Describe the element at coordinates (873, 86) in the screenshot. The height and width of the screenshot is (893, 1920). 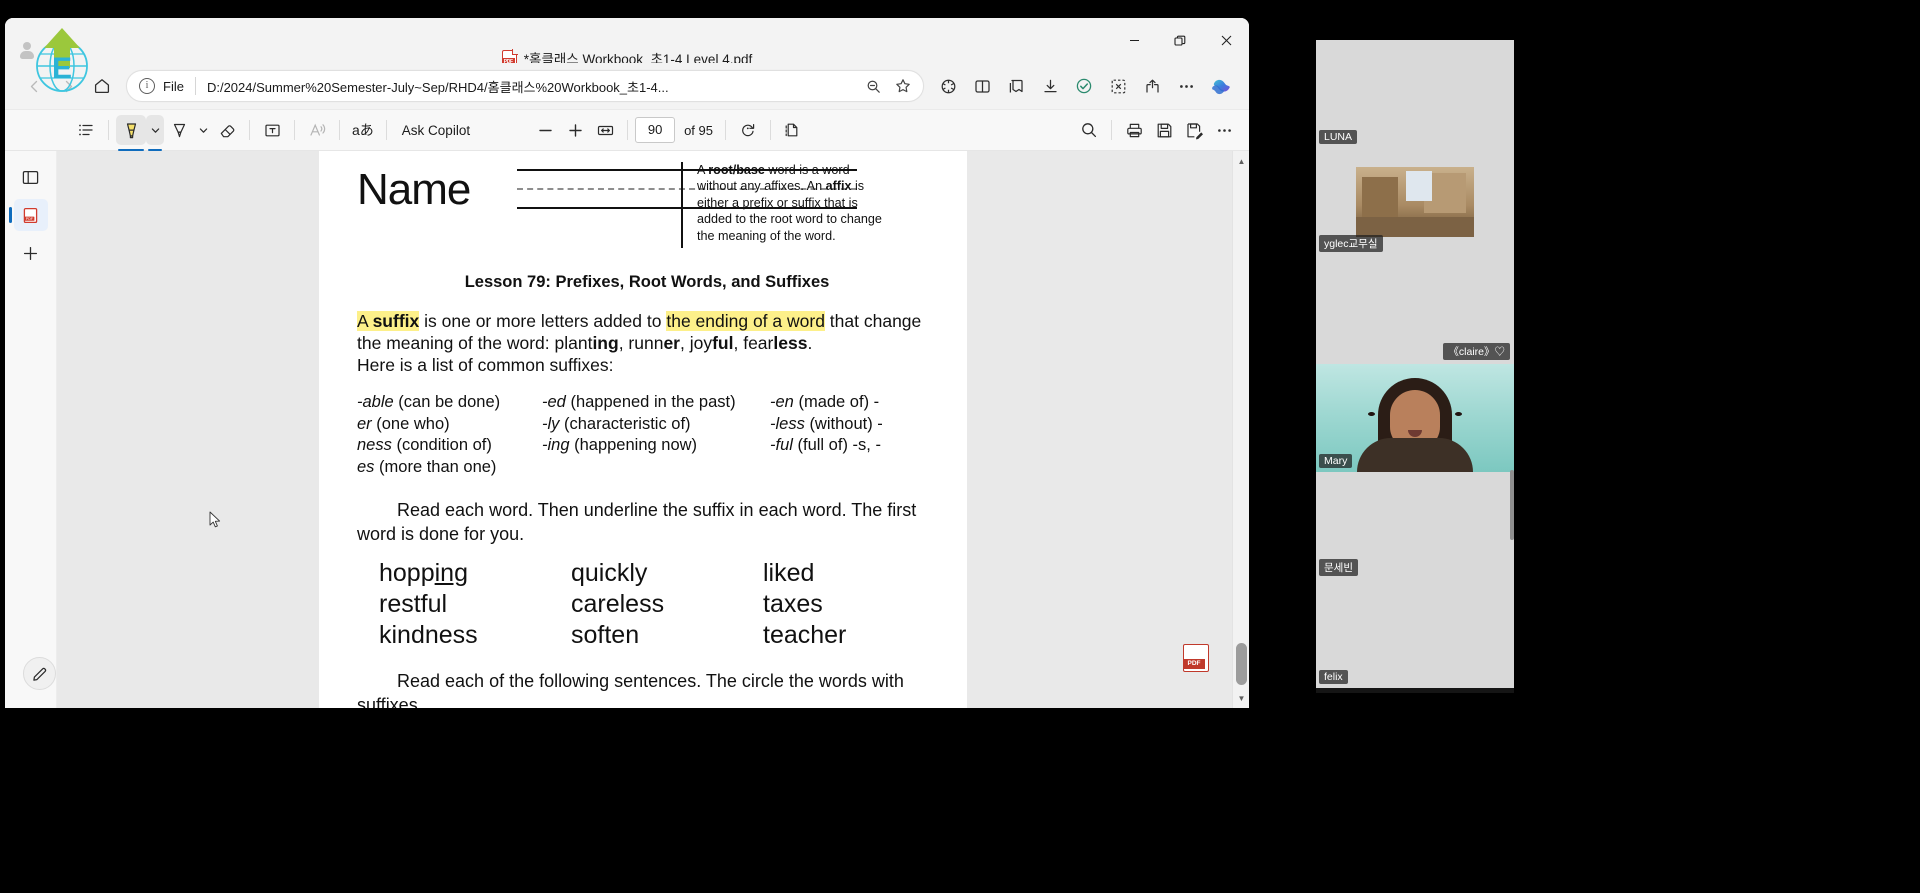
I see `zoom-out-icon` at that location.